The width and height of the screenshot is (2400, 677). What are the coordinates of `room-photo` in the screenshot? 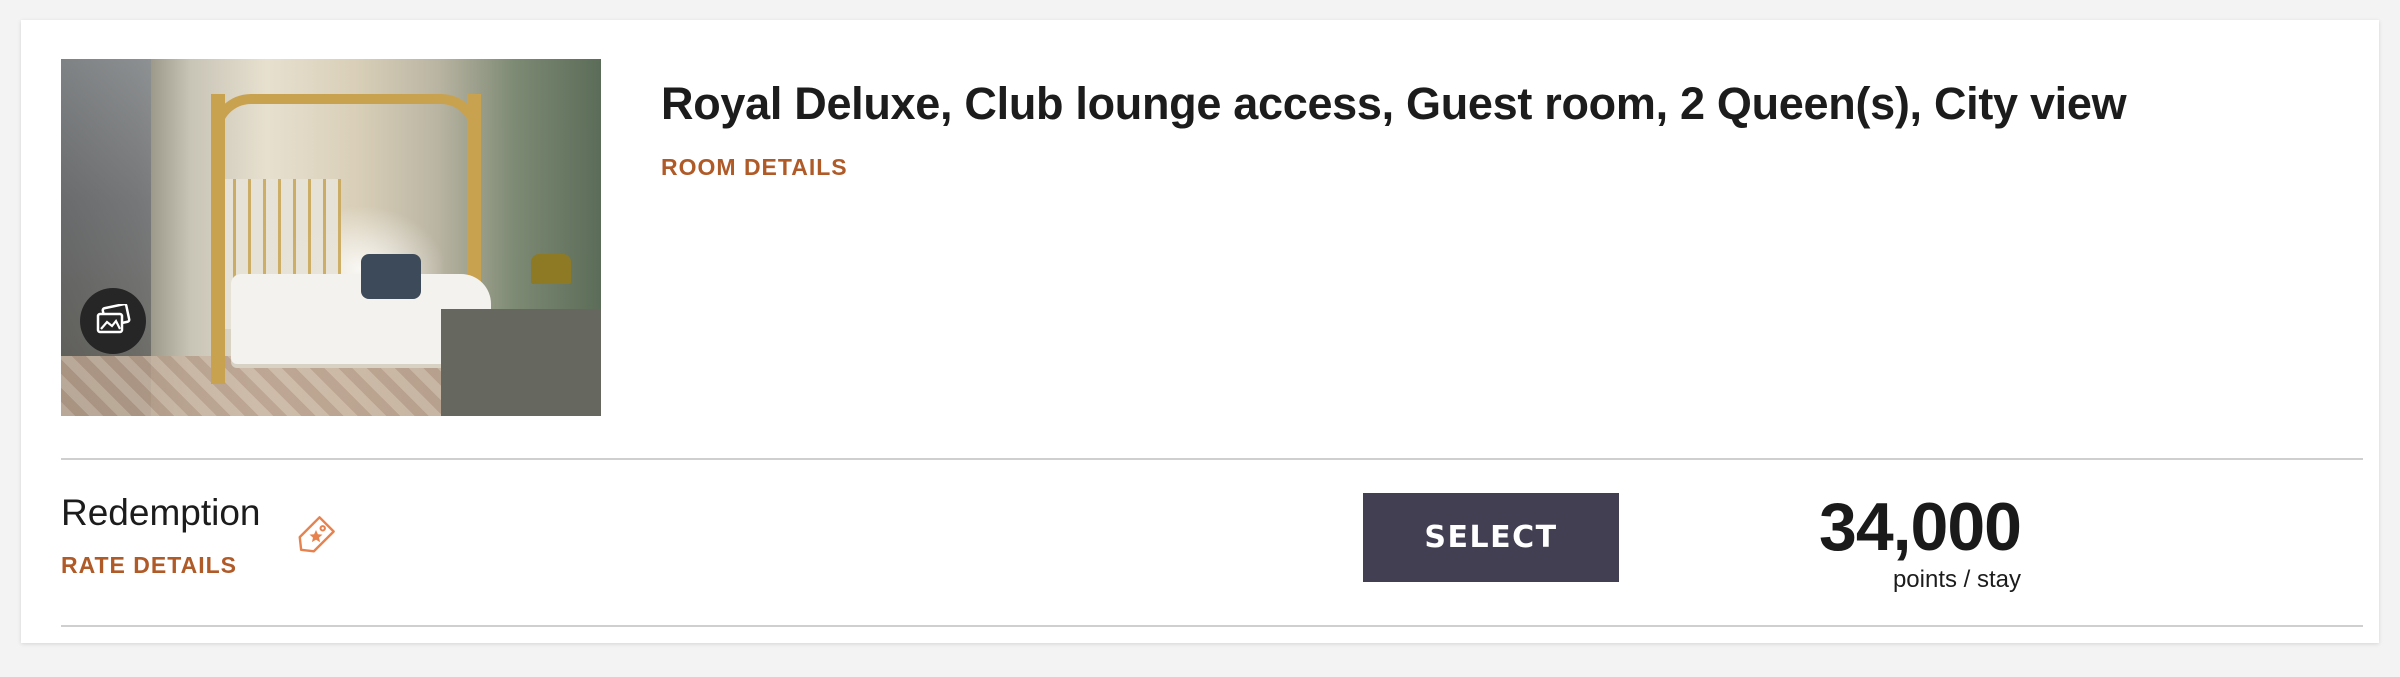 It's located at (331, 237).